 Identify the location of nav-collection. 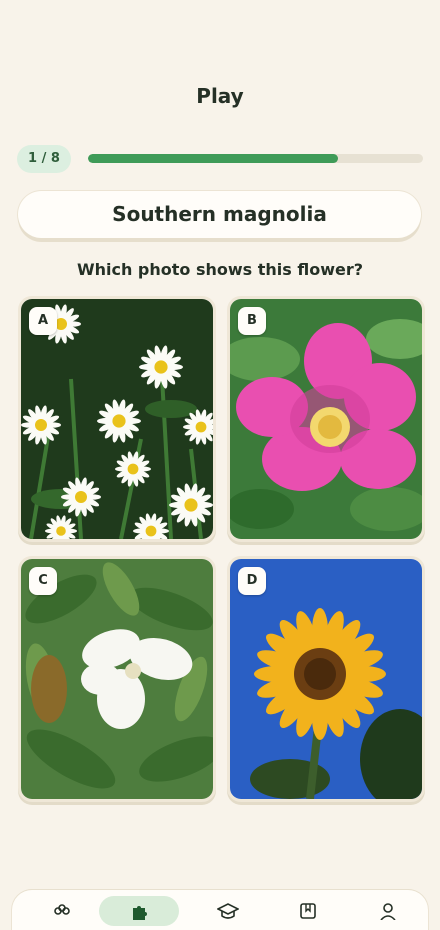
(308, 911).